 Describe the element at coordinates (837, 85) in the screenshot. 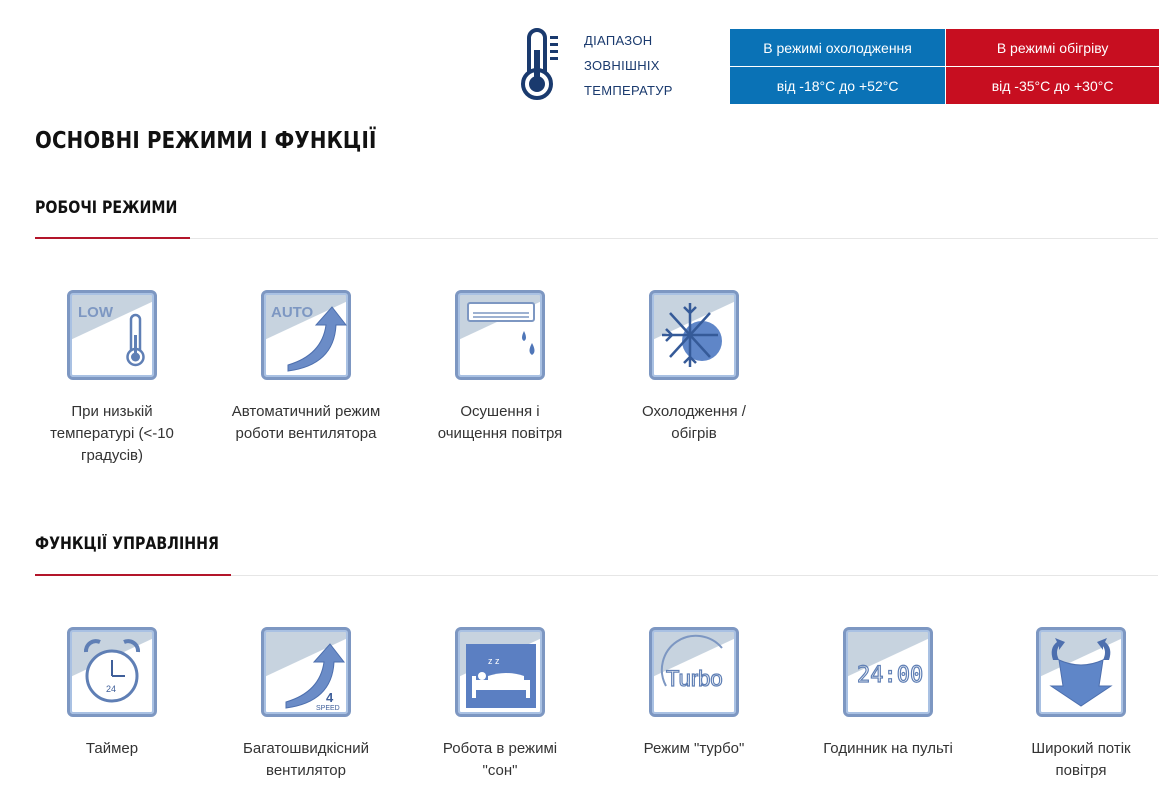

I see `cooling-range: від -18°C до +52°C` at that location.